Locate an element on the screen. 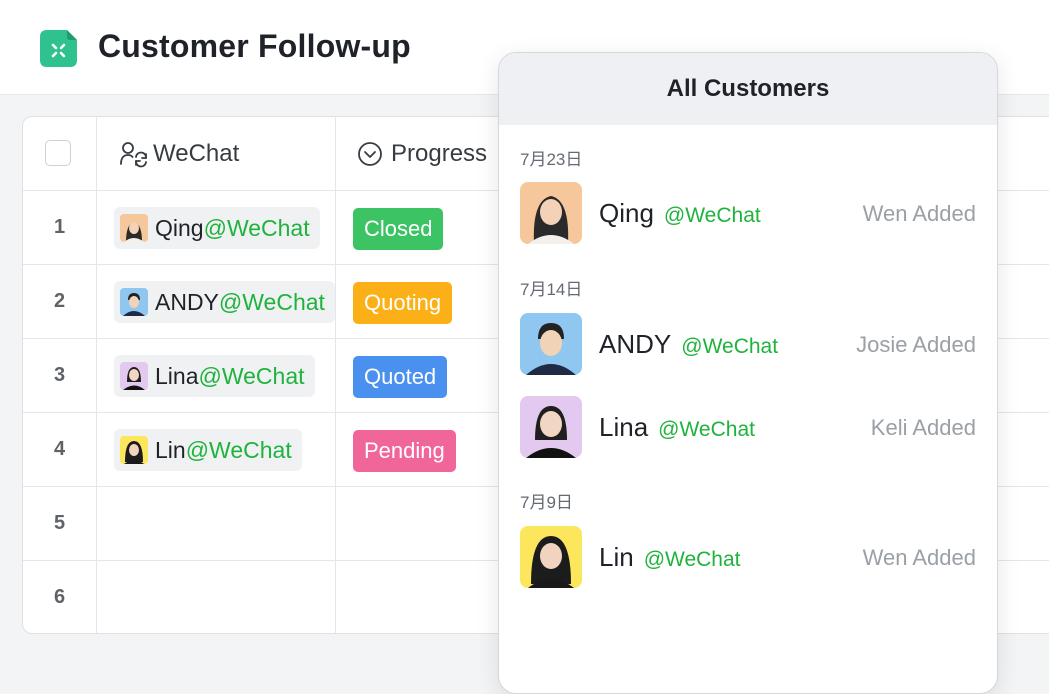 This screenshot has height=694, width=1049. date-group-label: 7月14日 is located at coordinates (551, 289).